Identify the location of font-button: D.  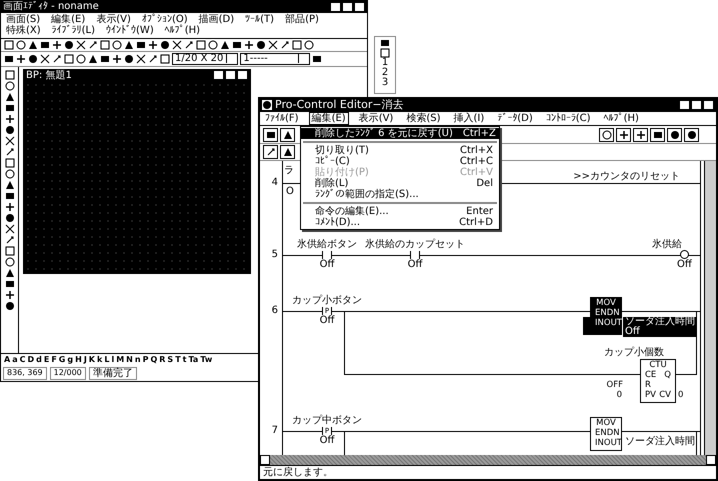
(30, 359).